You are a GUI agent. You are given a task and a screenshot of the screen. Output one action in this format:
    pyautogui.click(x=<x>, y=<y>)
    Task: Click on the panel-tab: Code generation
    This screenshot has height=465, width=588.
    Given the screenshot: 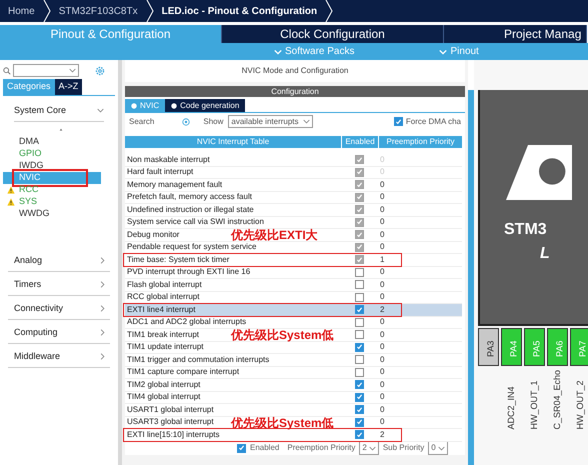 What is the action you would take?
    pyautogui.click(x=205, y=105)
    